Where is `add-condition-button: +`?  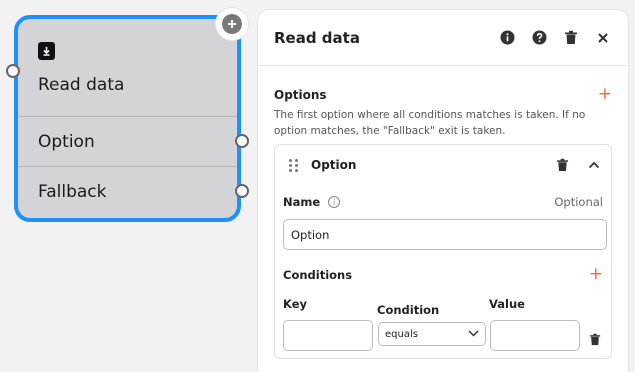
add-condition-button: + is located at coordinates (596, 274).